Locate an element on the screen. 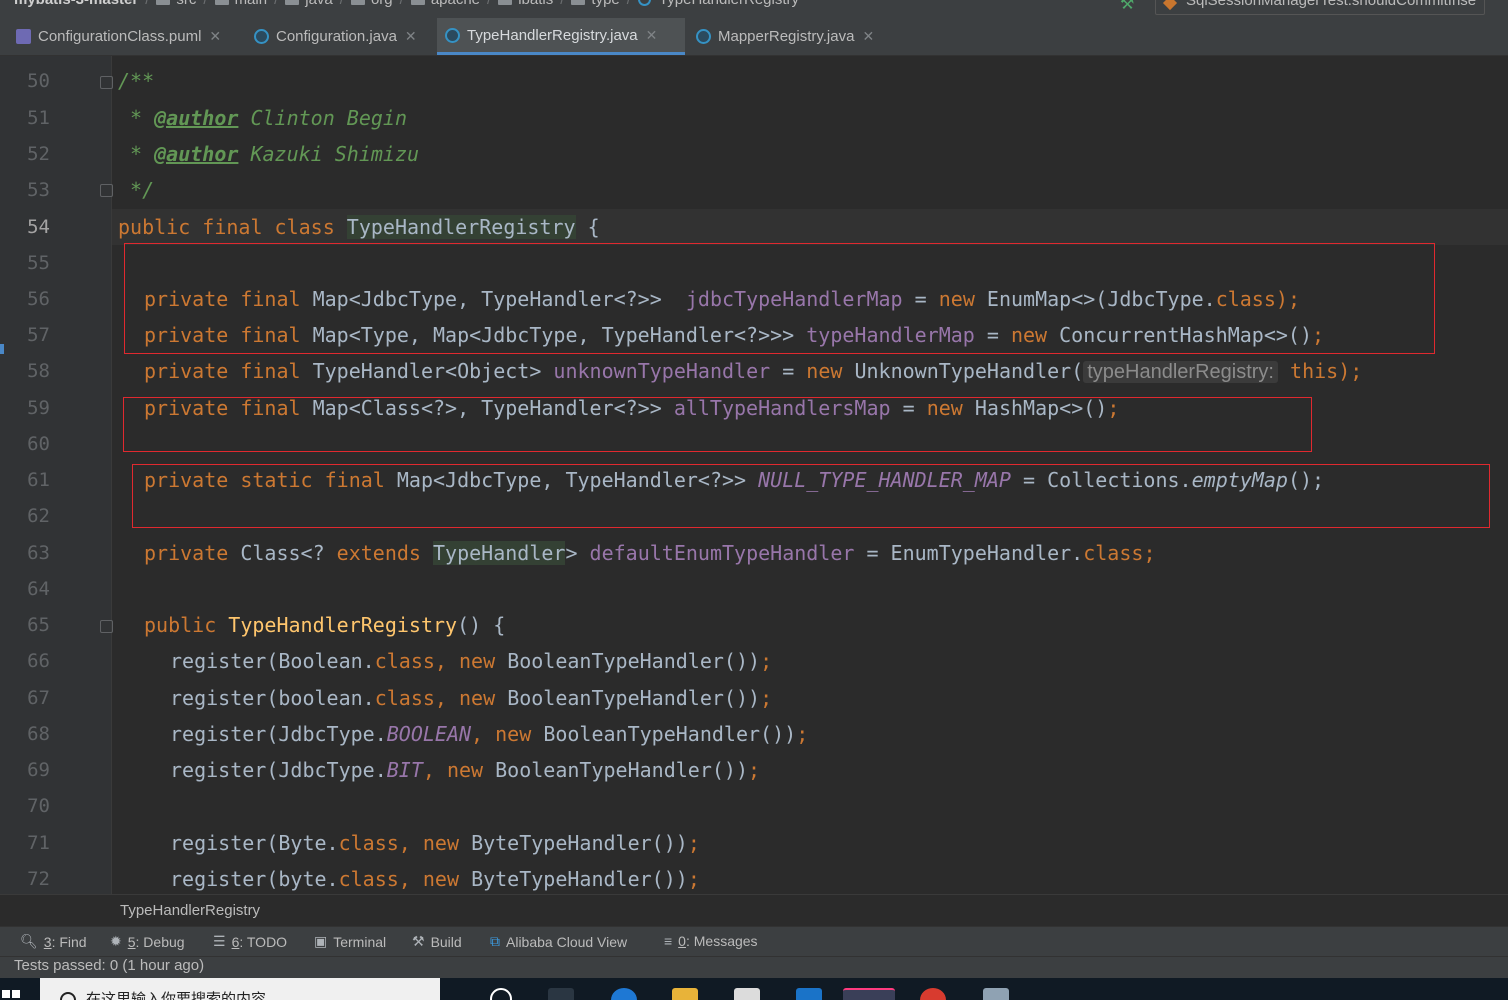 The height and width of the screenshot is (1000, 1508). hammer-icon: ⚒ is located at coordinates (418, 941).